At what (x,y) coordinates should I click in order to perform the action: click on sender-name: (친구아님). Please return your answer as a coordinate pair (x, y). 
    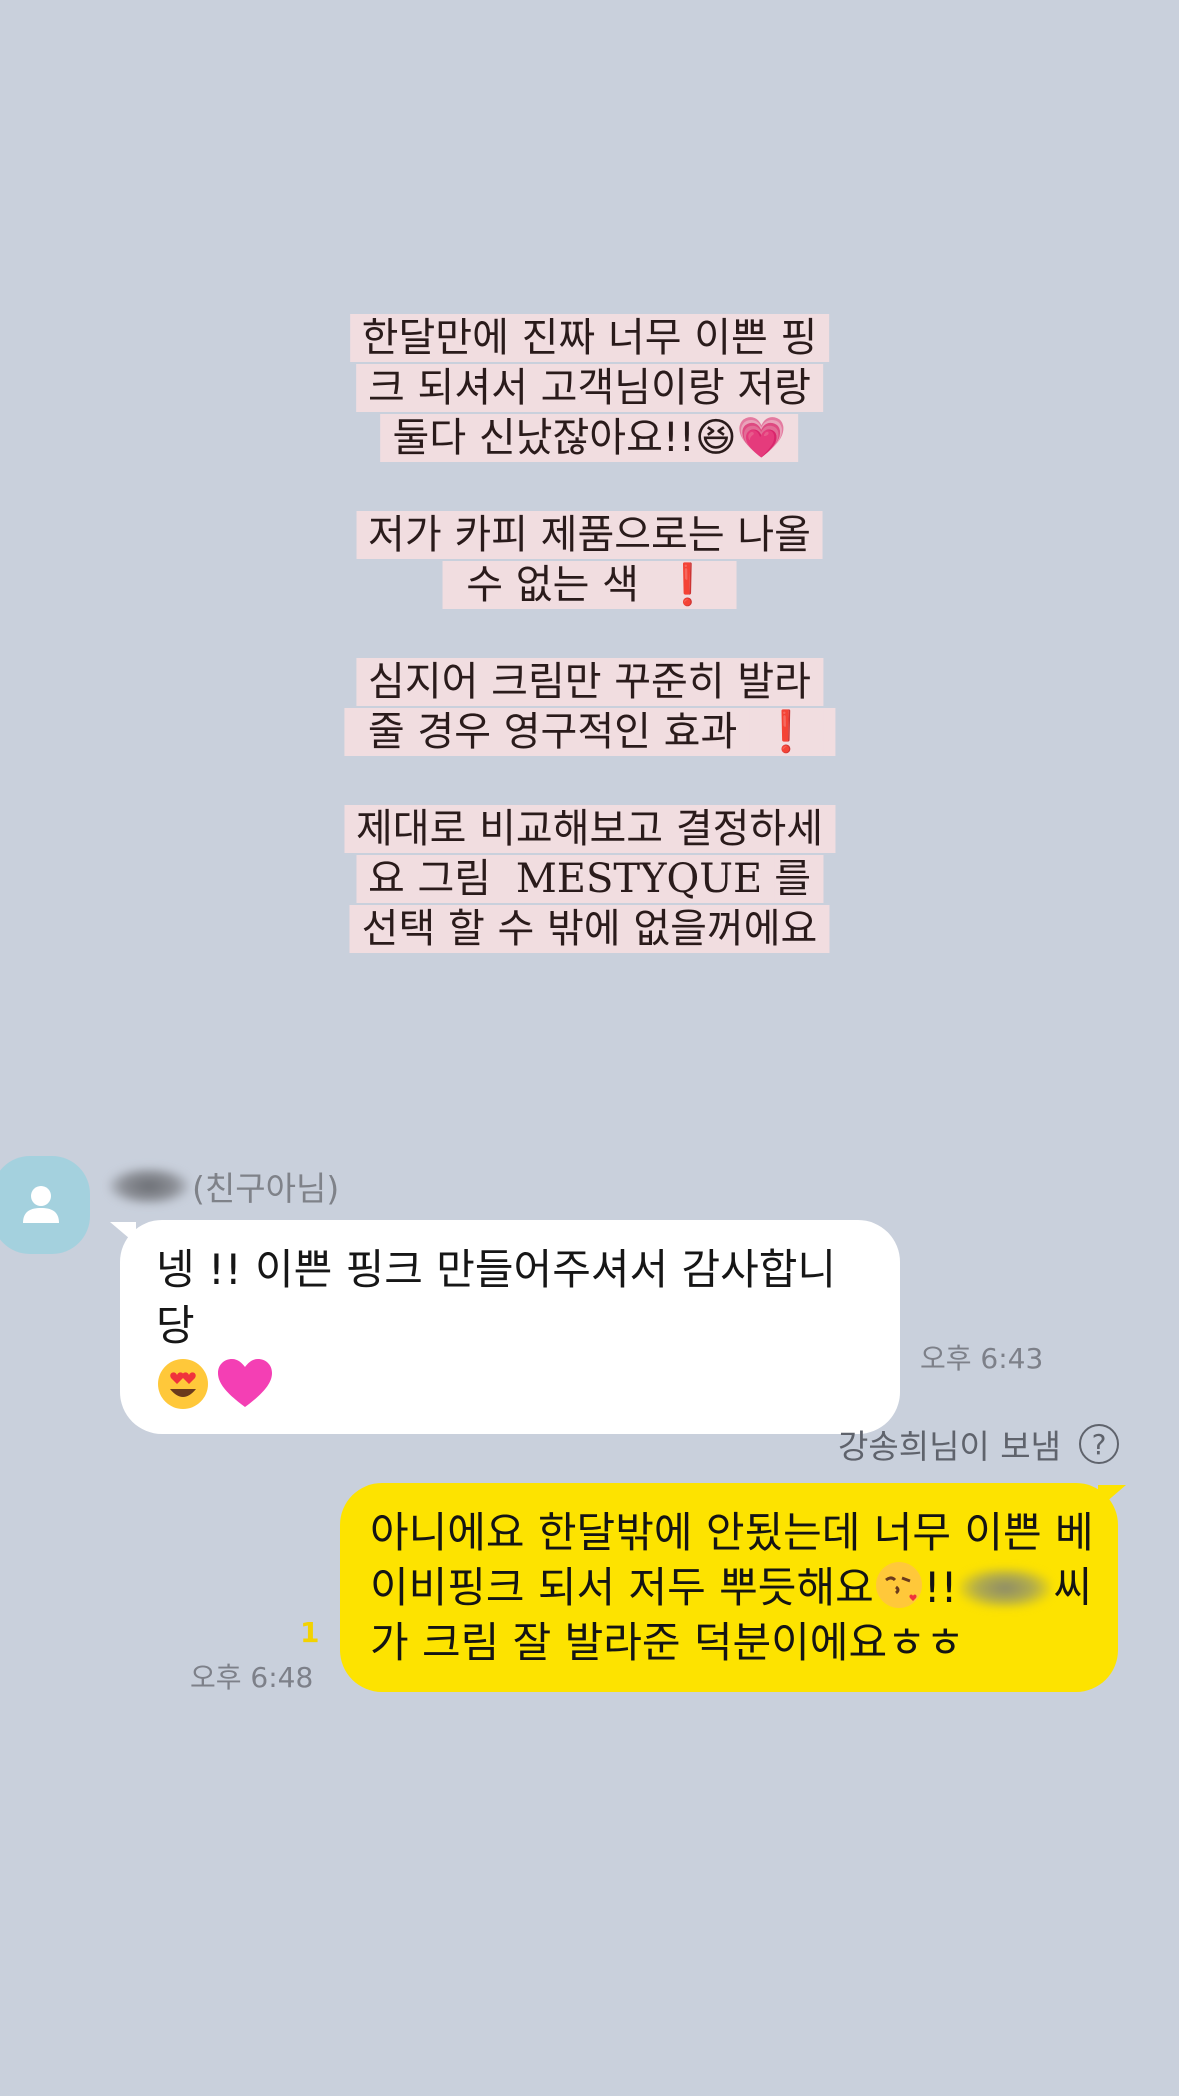
    Looking at the image, I should click on (223, 1186).